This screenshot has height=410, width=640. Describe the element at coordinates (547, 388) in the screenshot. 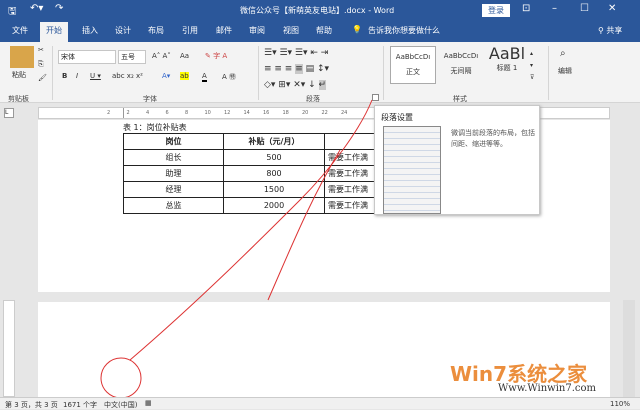

I see `watermark-url: Www.Winwin7.com` at that location.